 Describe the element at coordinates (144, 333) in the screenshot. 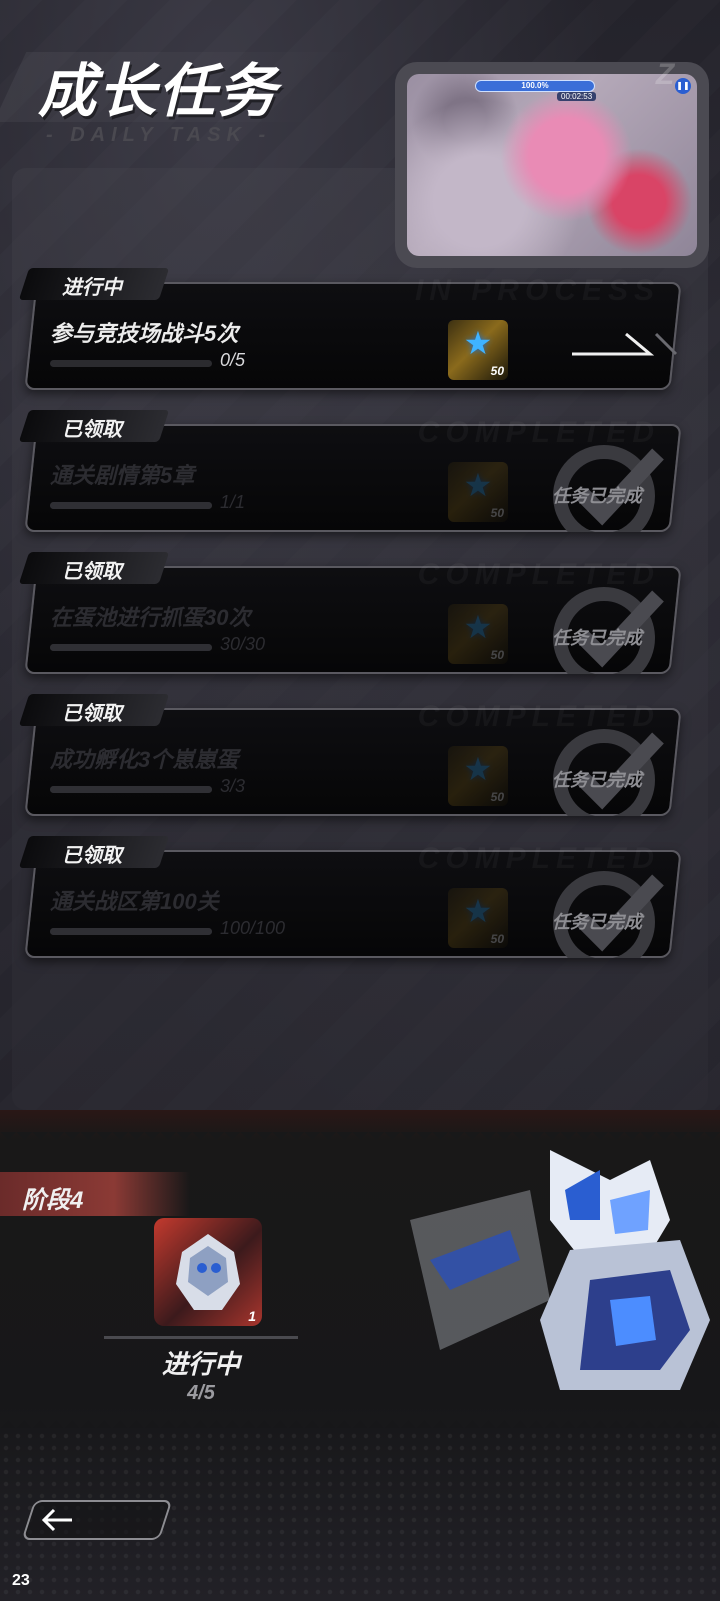

I see `task-name: 参与竞技场战斗5次` at that location.